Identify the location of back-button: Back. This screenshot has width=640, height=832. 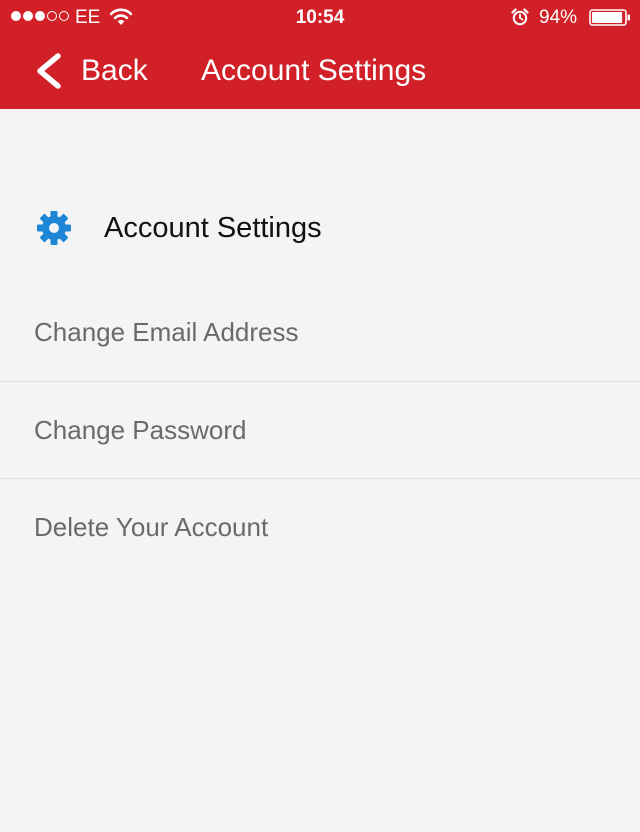
(91, 71).